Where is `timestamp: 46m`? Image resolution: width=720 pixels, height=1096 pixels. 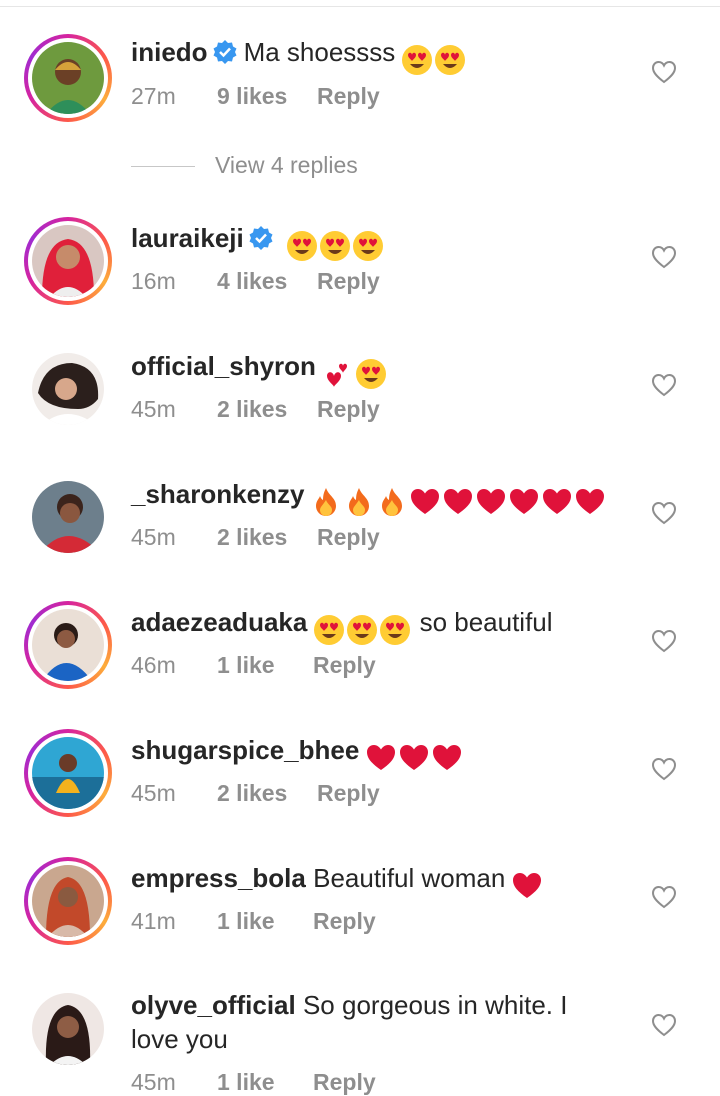
timestamp: 46m is located at coordinates (153, 665).